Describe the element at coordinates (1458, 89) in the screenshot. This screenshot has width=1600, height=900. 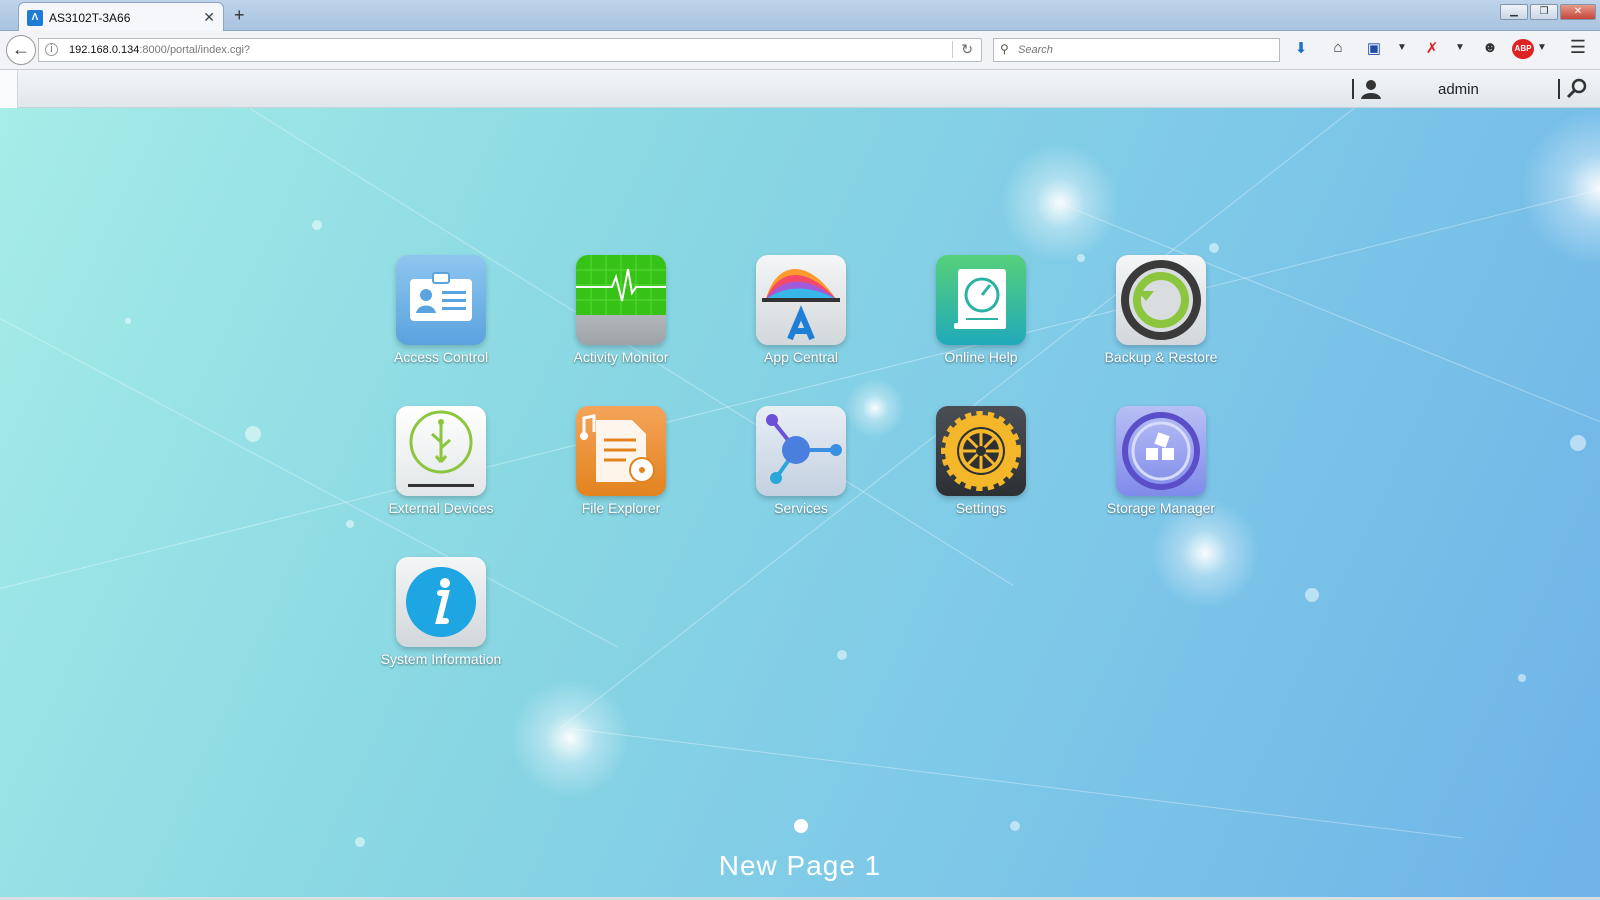
I see `username-label: admin` at that location.